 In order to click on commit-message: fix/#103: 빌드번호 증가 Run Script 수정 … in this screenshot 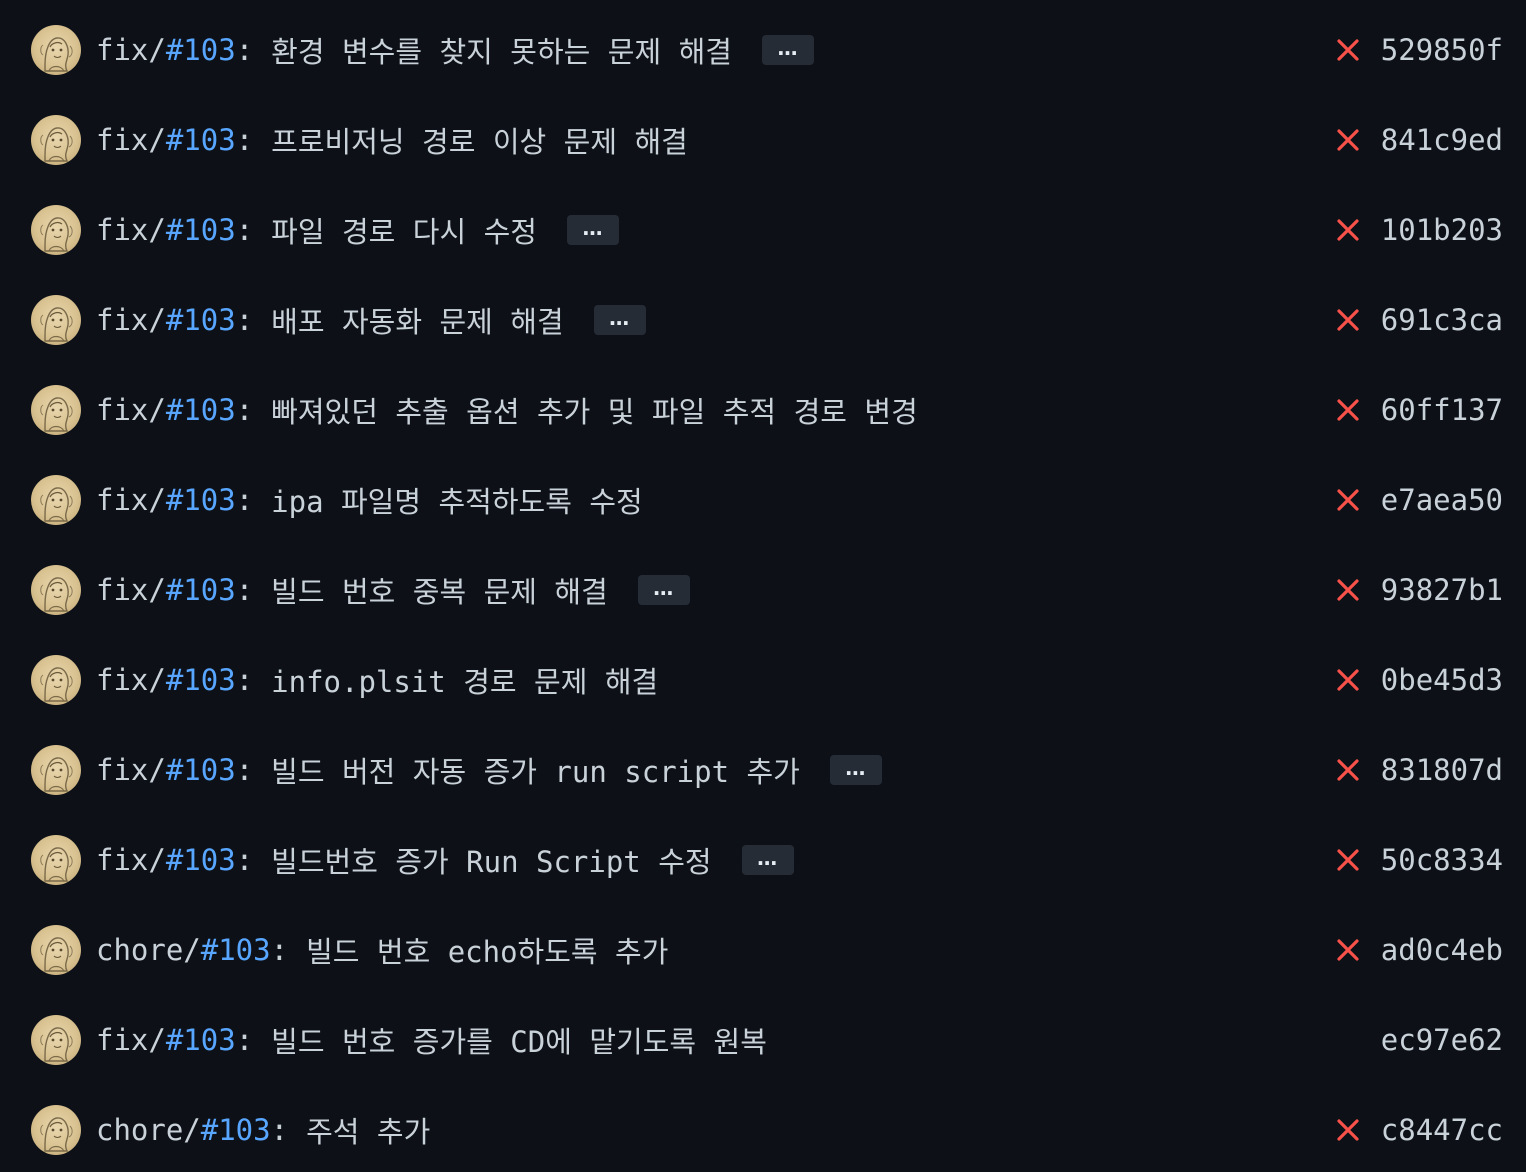, I will do `click(445, 860)`.